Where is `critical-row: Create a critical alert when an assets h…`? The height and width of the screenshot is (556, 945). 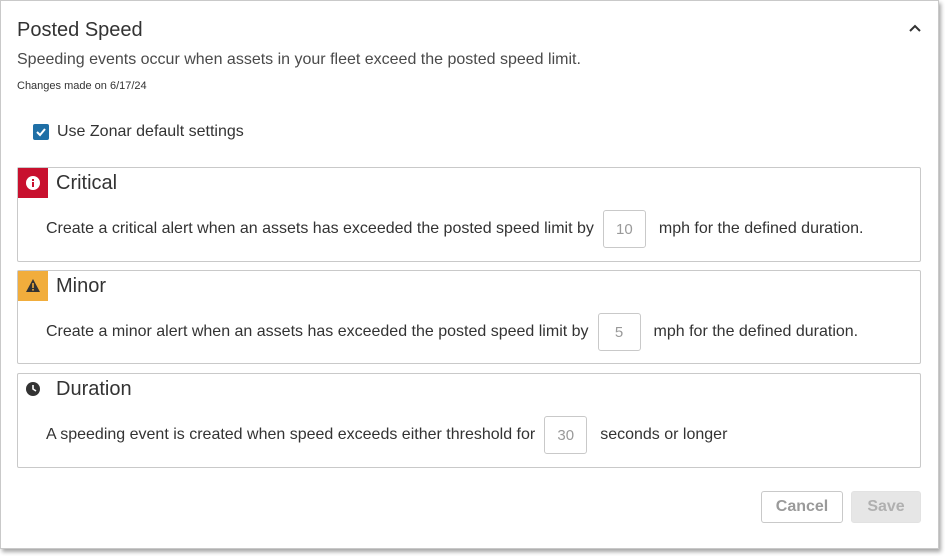 critical-row: Create a critical alert when an assets h… is located at coordinates (454, 229).